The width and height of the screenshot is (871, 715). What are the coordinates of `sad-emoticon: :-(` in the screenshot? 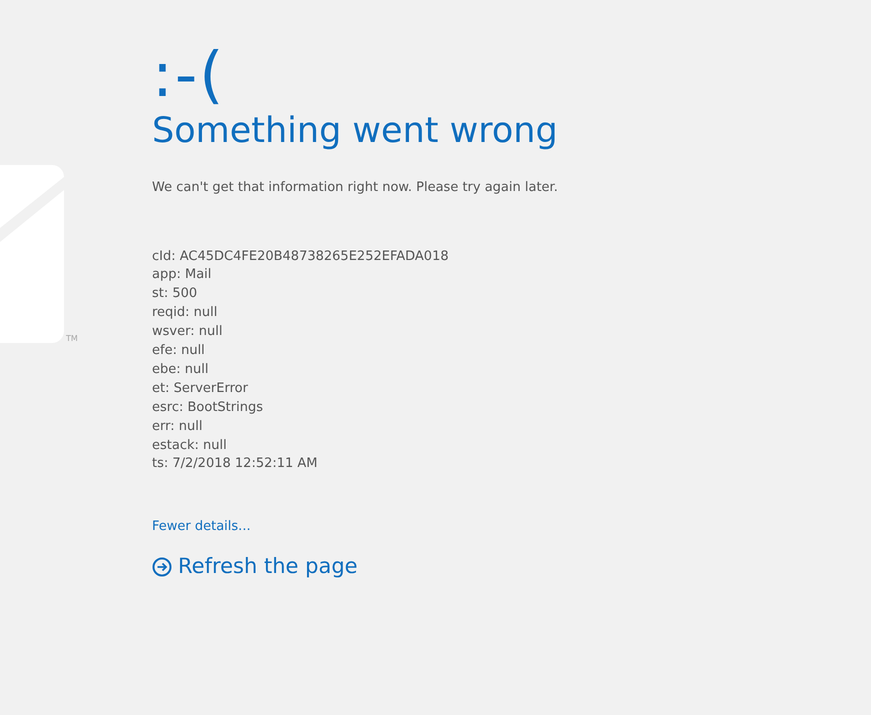 It's located at (189, 75).